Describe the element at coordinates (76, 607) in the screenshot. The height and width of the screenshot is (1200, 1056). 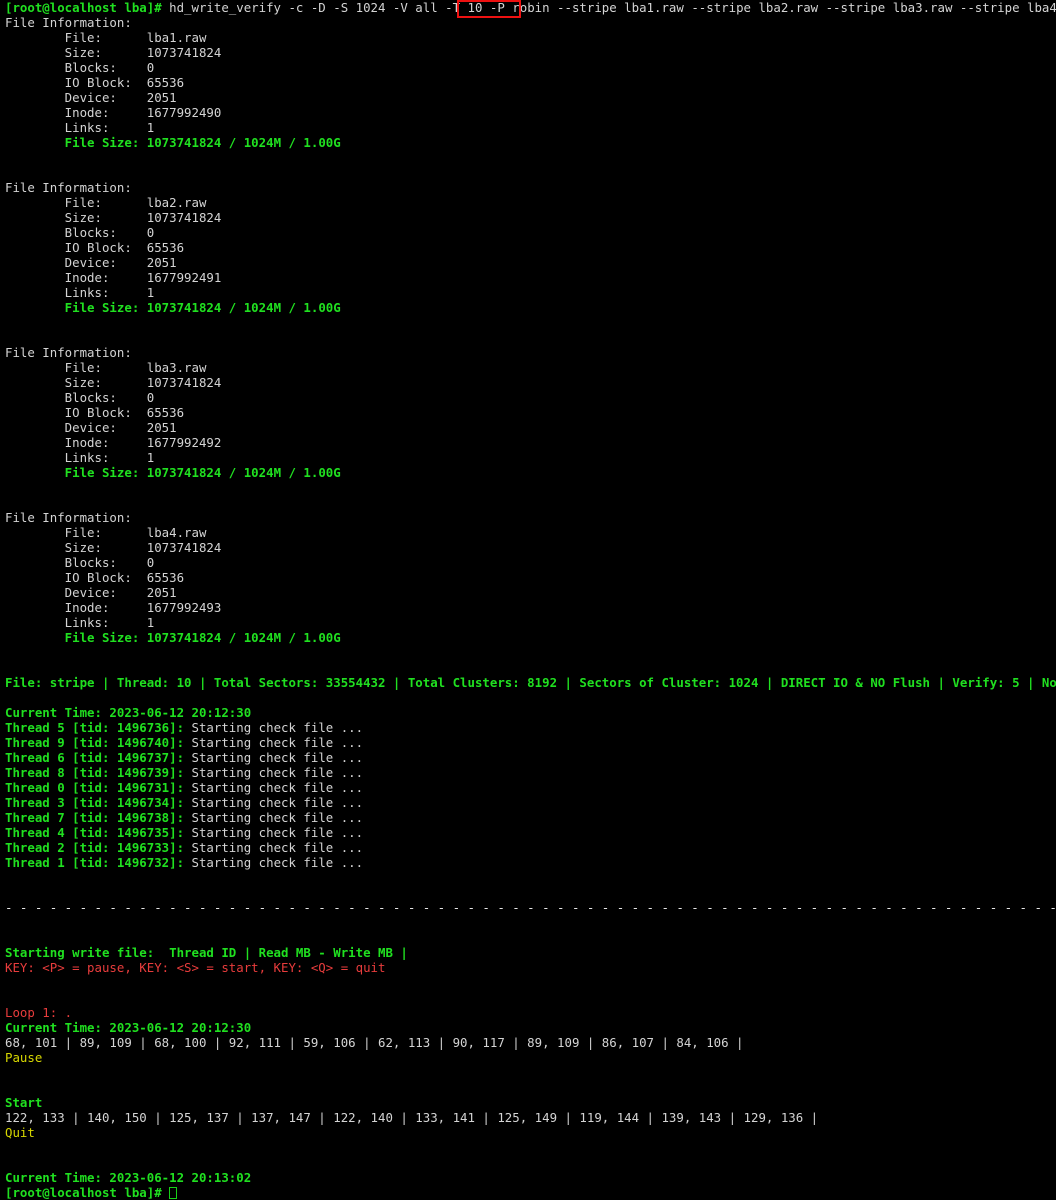
I see `label-inode-4: Inode:` at that location.